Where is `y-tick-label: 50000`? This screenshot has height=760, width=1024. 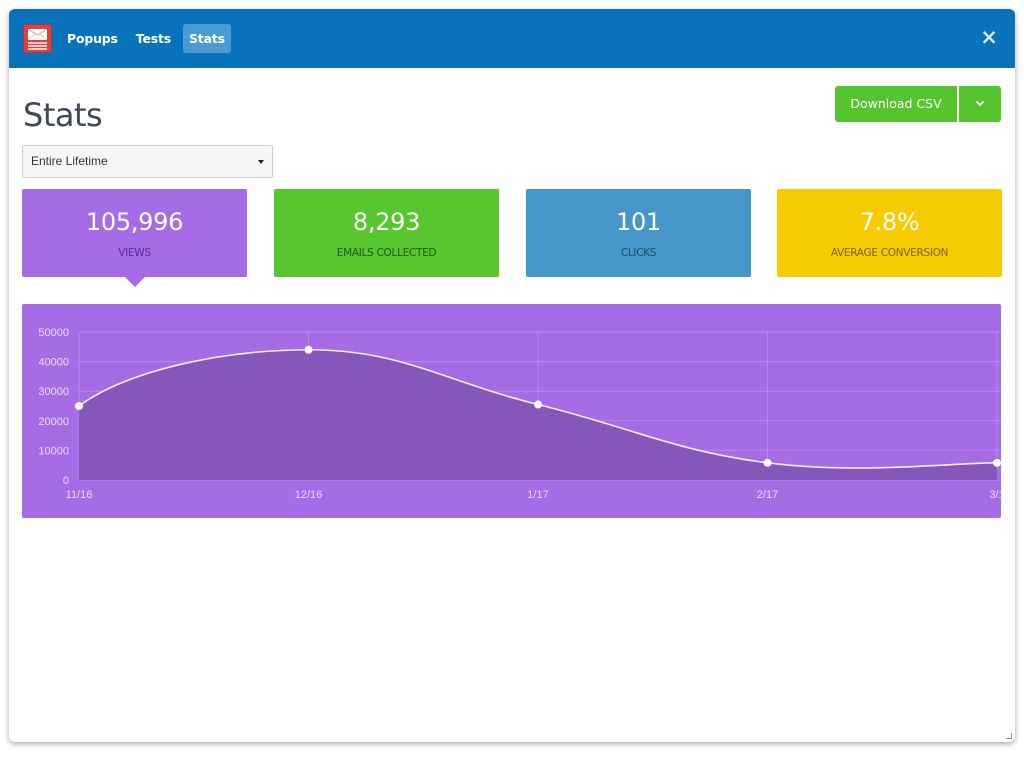
y-tick-label: 50000 is located at coordinates (53, 333).